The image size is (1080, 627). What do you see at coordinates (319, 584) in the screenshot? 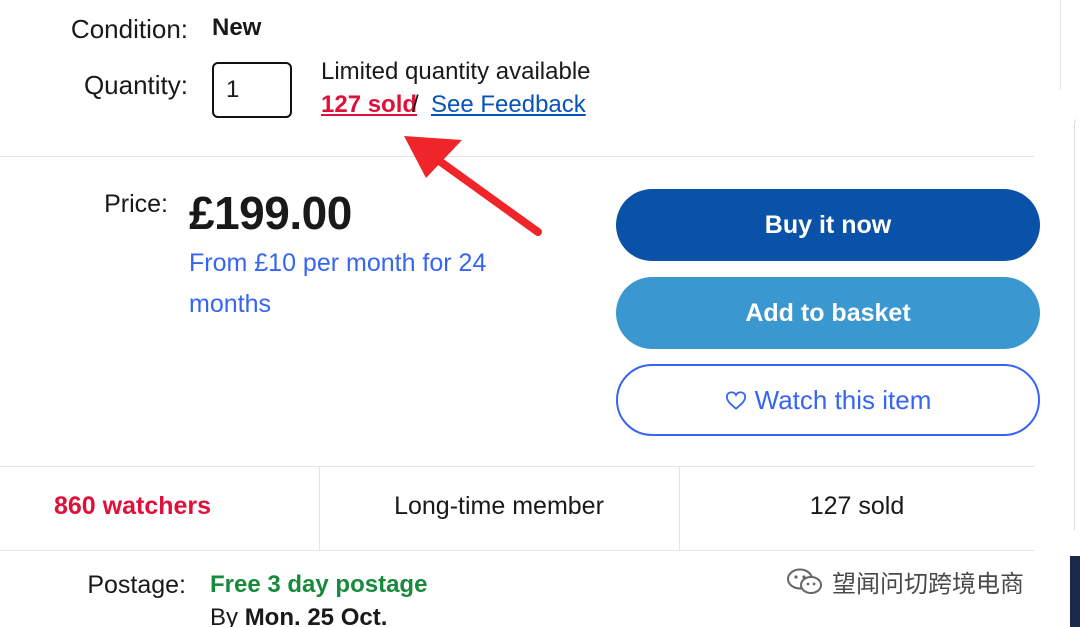
I see `postage-value: Free 3 day postage` at bounding box center [319, 584].